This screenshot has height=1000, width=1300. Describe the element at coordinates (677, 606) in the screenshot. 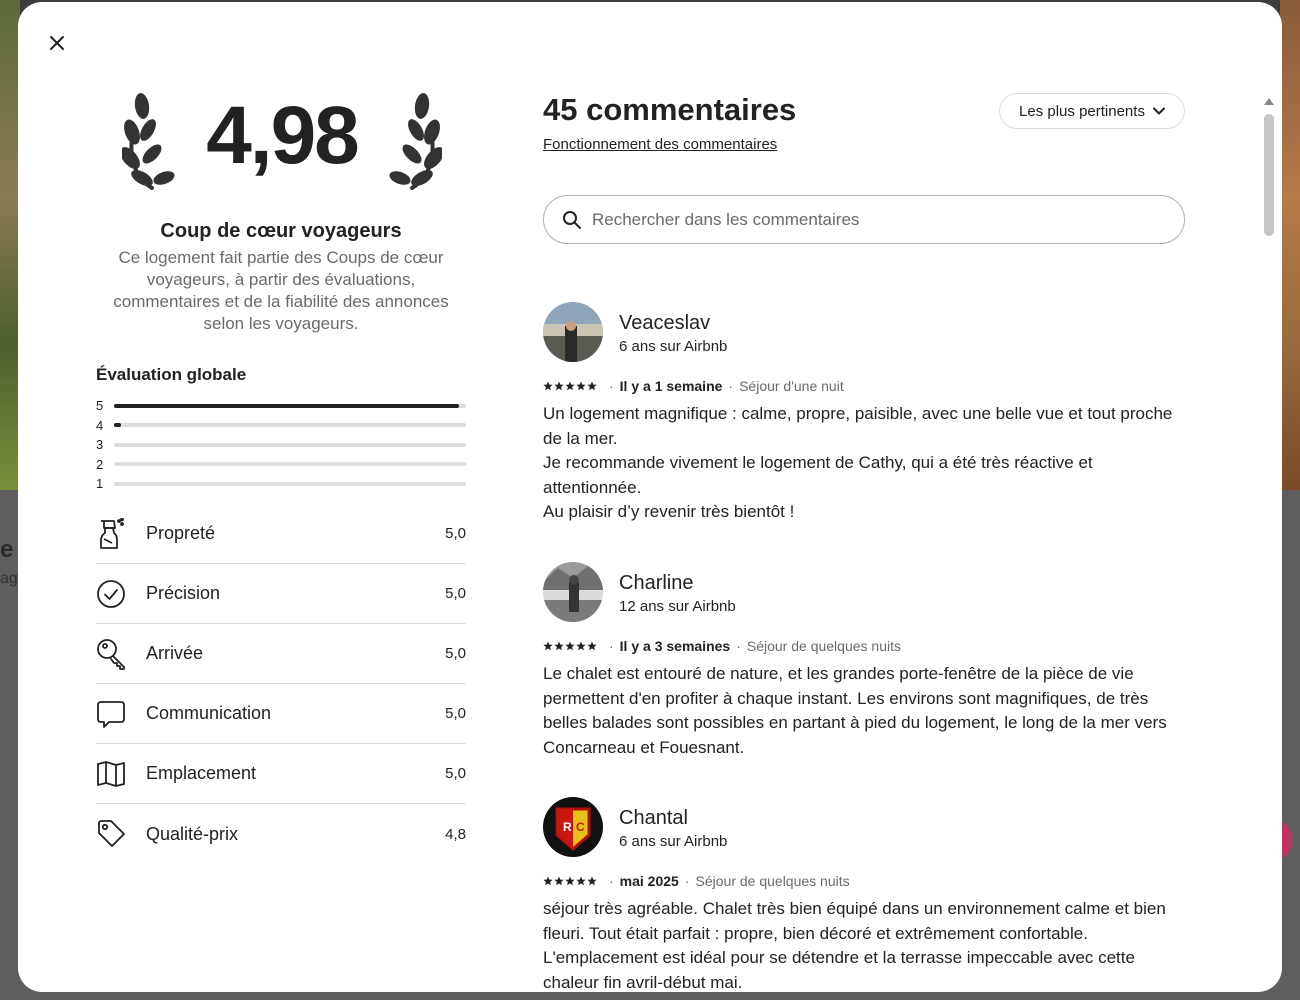

I see `reviewer-tenure: 12 ans sur Airbnb` at that location.